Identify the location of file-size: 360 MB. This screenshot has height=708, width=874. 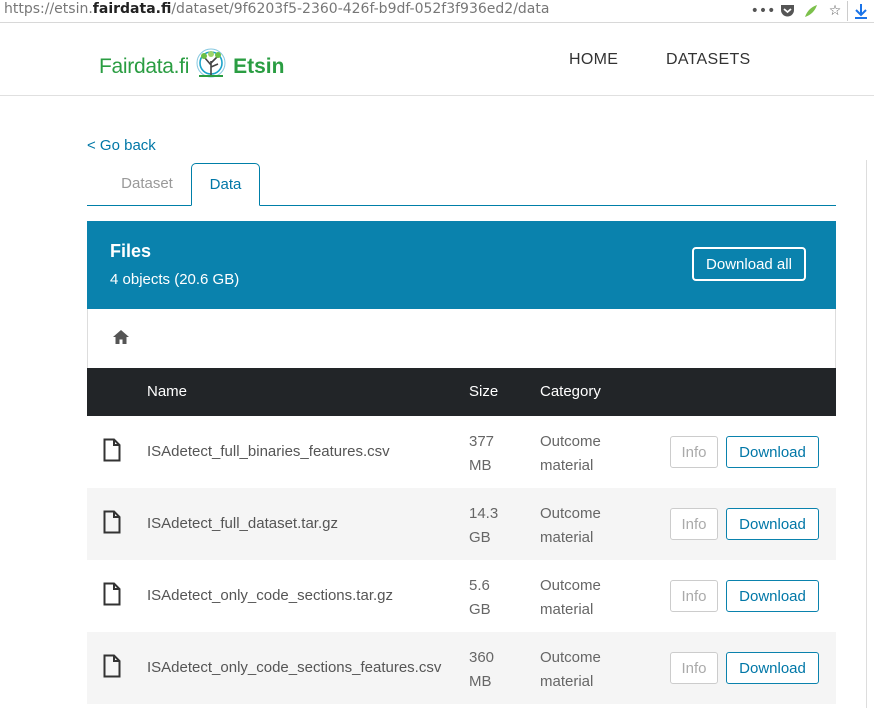
(494, 670).